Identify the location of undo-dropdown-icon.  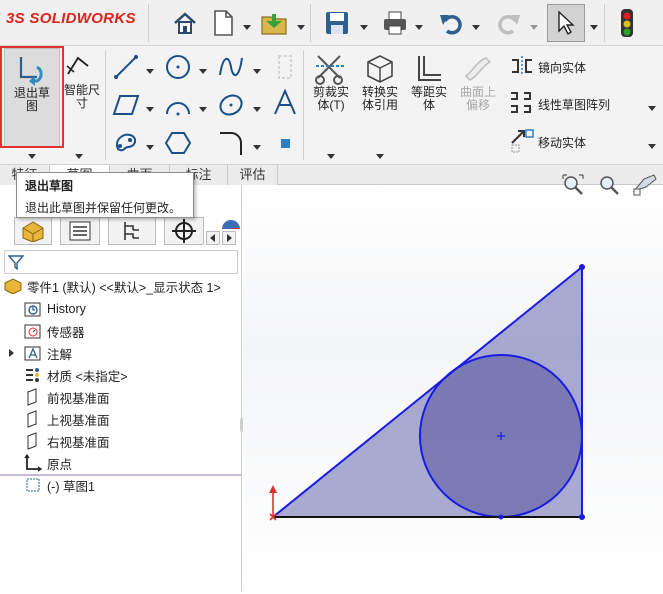
(476, 25).